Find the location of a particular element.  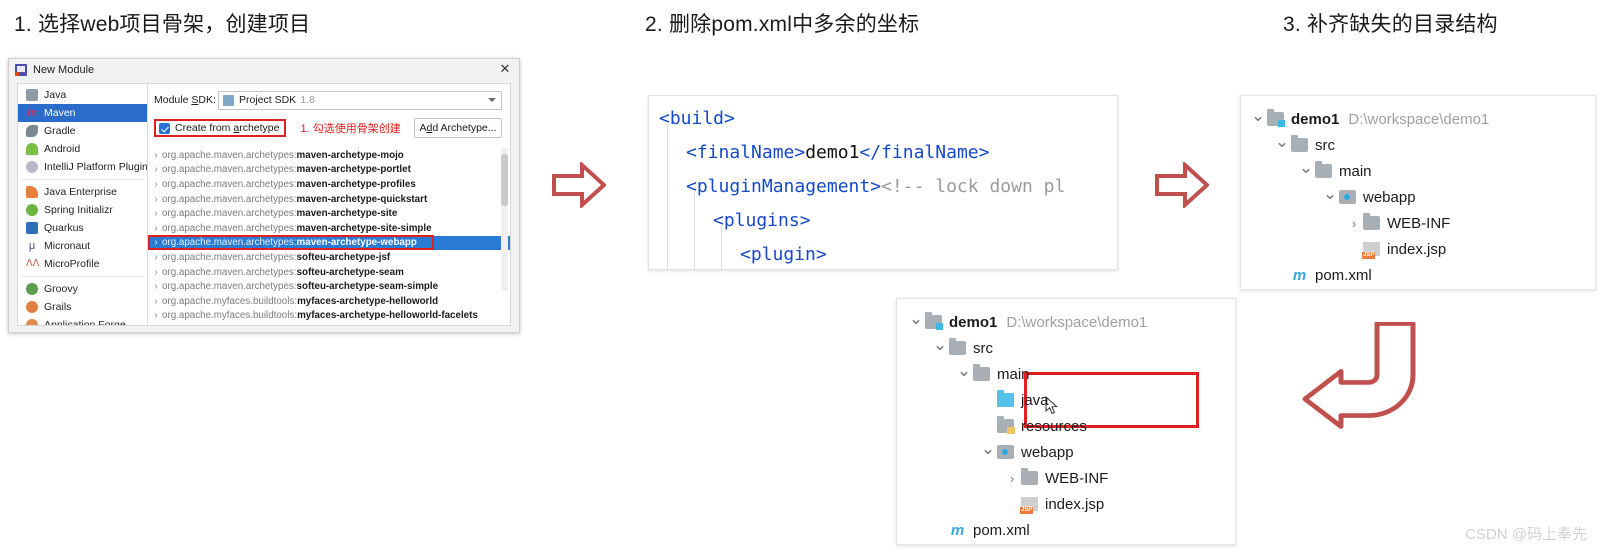

code-line: <plugin> is located at coordinates (888, 253).